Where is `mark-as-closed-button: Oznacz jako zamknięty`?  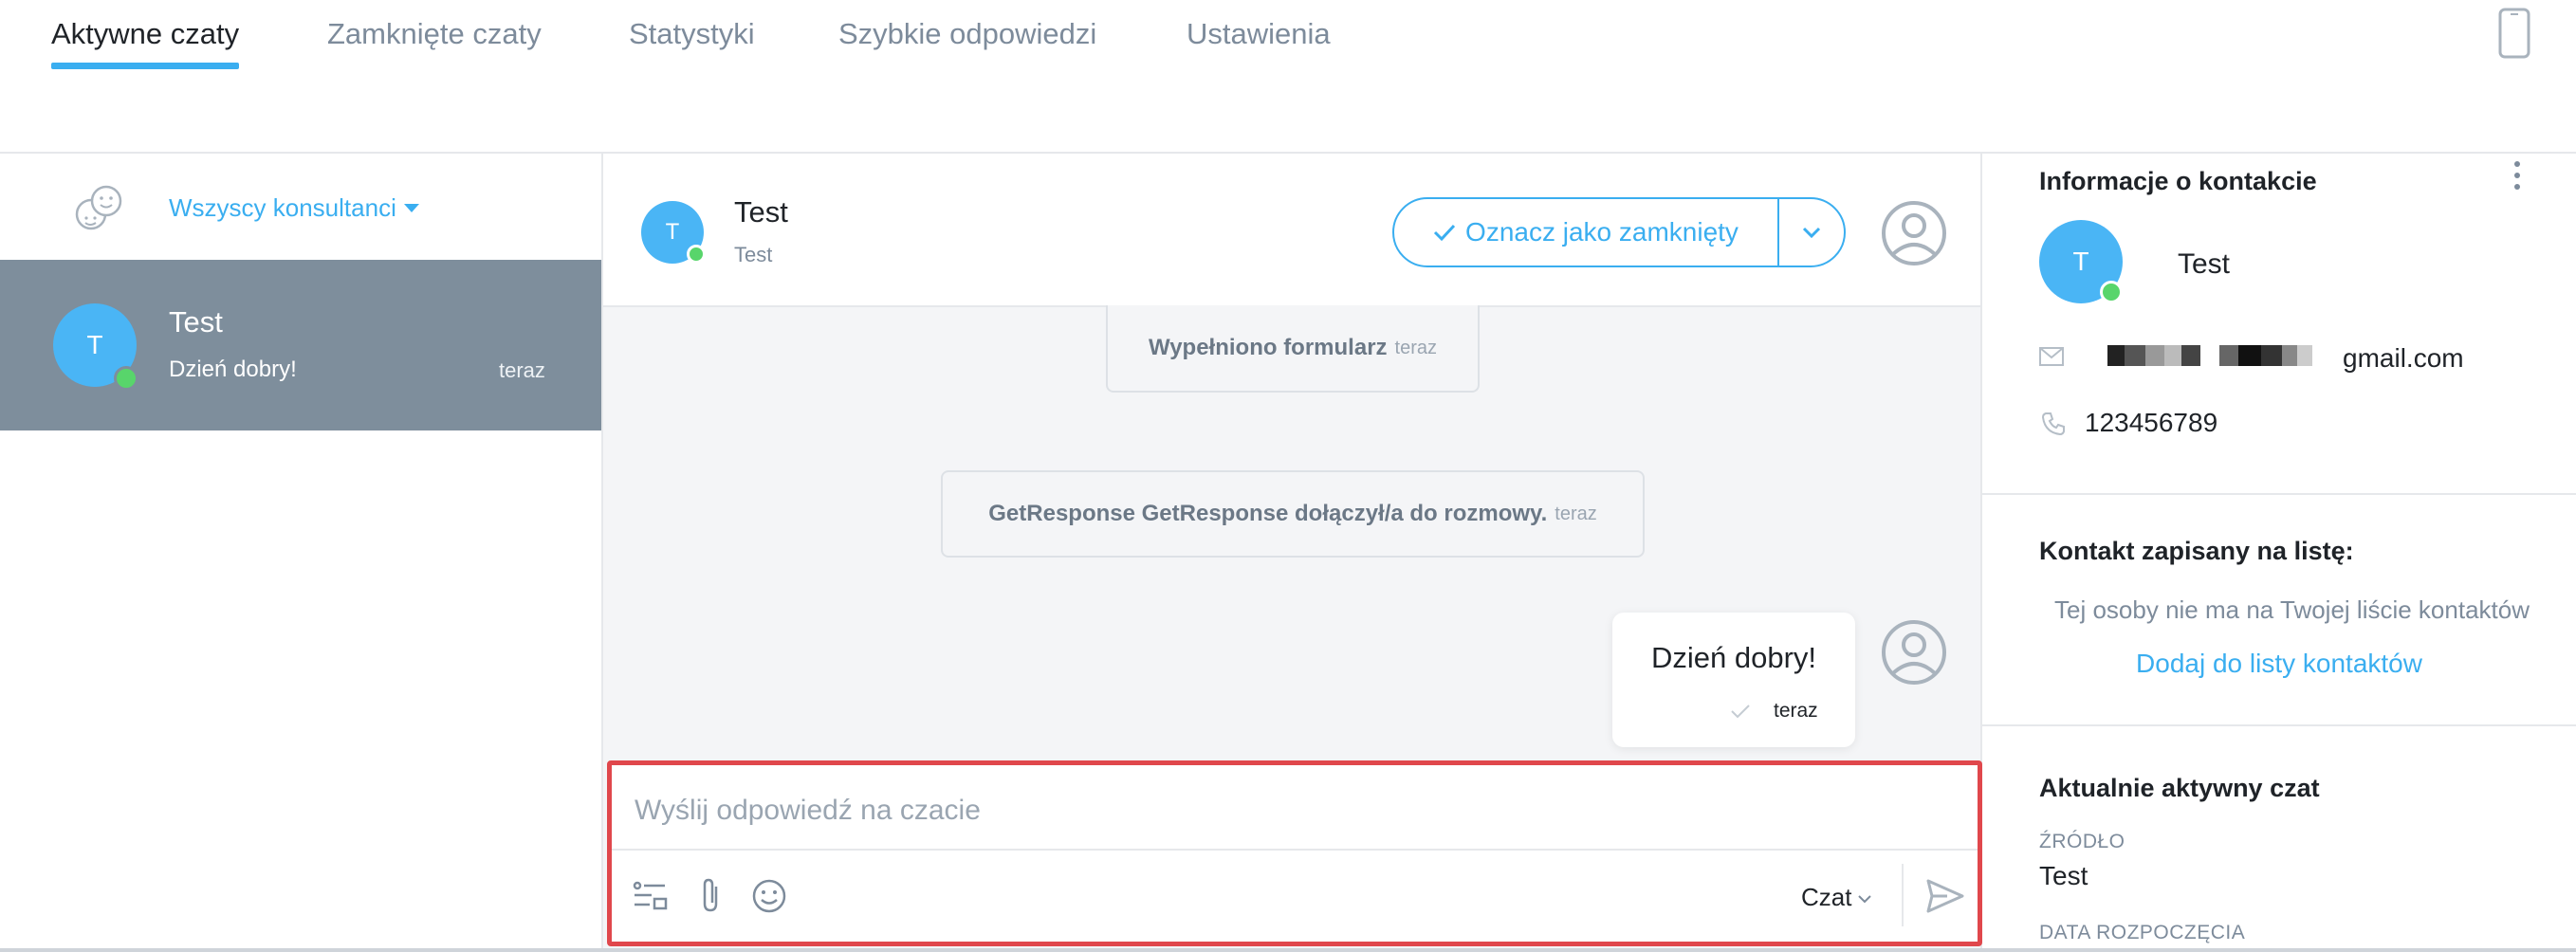
mark-as-closed-button: Oznacz jako zamknięty is located at coordinates (1585, 232).